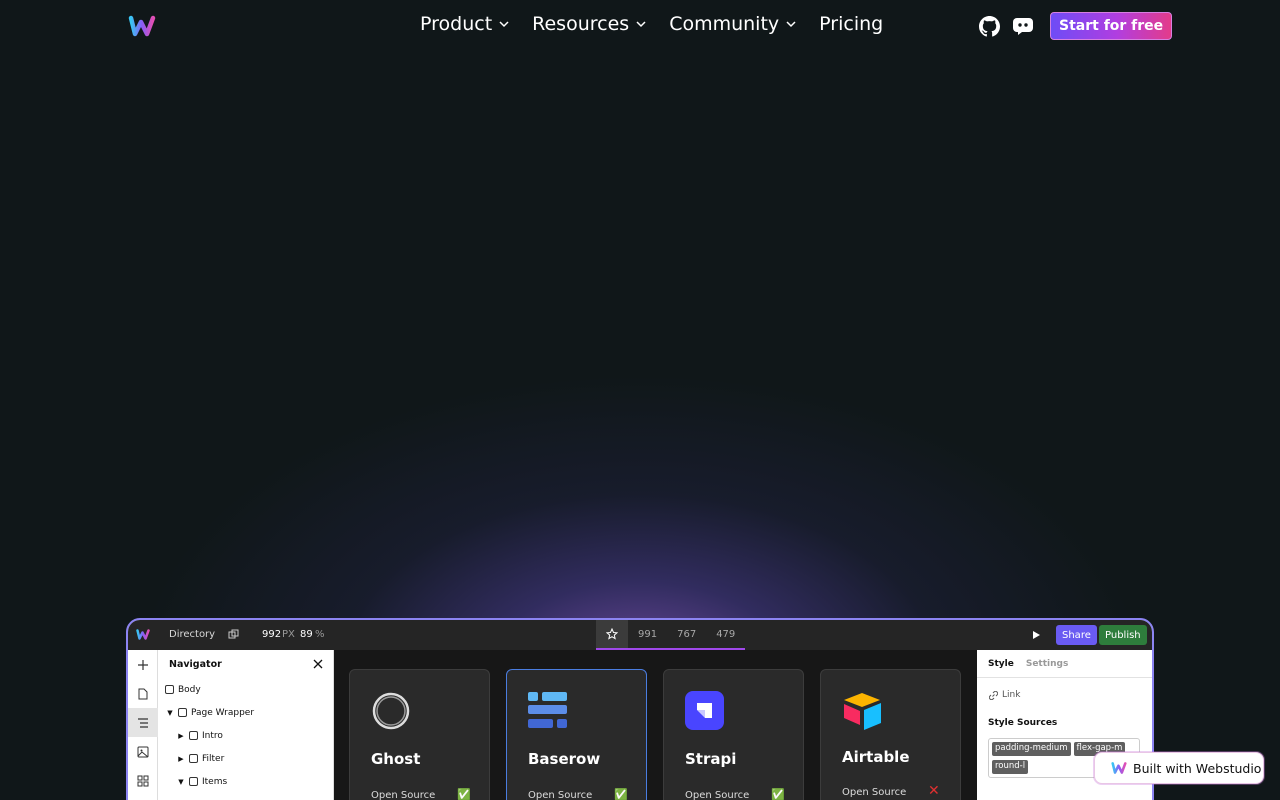 This screenshot has height=800, width=1280. I want to click on link-row: Link, so click(1004, 695).